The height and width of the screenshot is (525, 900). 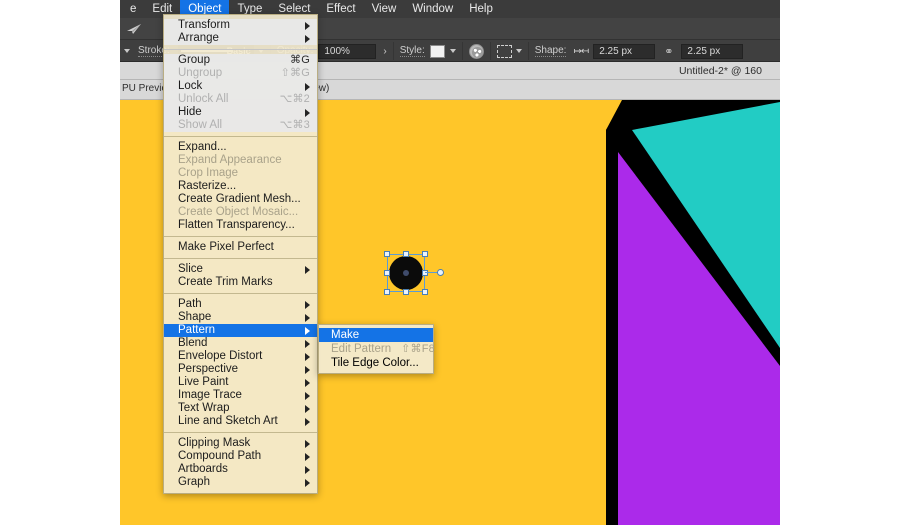 What do you see at coordinates (240, 456) in the screenshot?
I see `menu-item-compound-path: Compound Path` at bounding box center [240, 456].